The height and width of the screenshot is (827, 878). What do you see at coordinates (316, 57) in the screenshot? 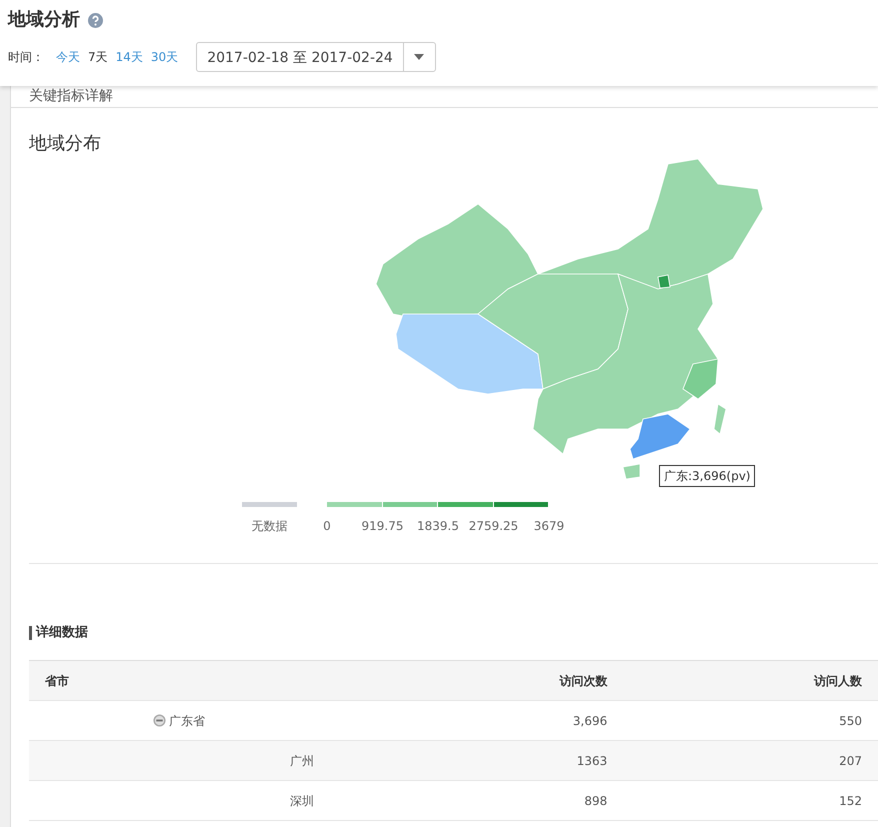
I see `date-range-dropdown: 2017-02-18 至 2017-02-24` at bounding box center [316, 57].